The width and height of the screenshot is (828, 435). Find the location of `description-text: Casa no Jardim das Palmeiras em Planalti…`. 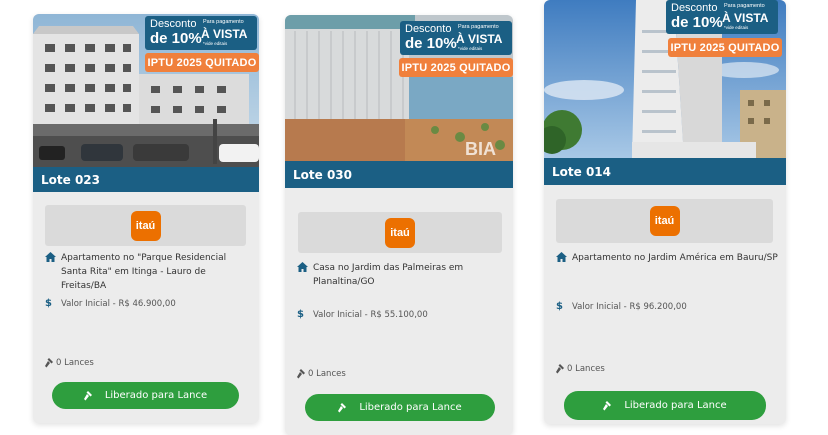

description-text: Casa no Jardim das Palmeiras em Planalti… is located at coordinates (388, 275).